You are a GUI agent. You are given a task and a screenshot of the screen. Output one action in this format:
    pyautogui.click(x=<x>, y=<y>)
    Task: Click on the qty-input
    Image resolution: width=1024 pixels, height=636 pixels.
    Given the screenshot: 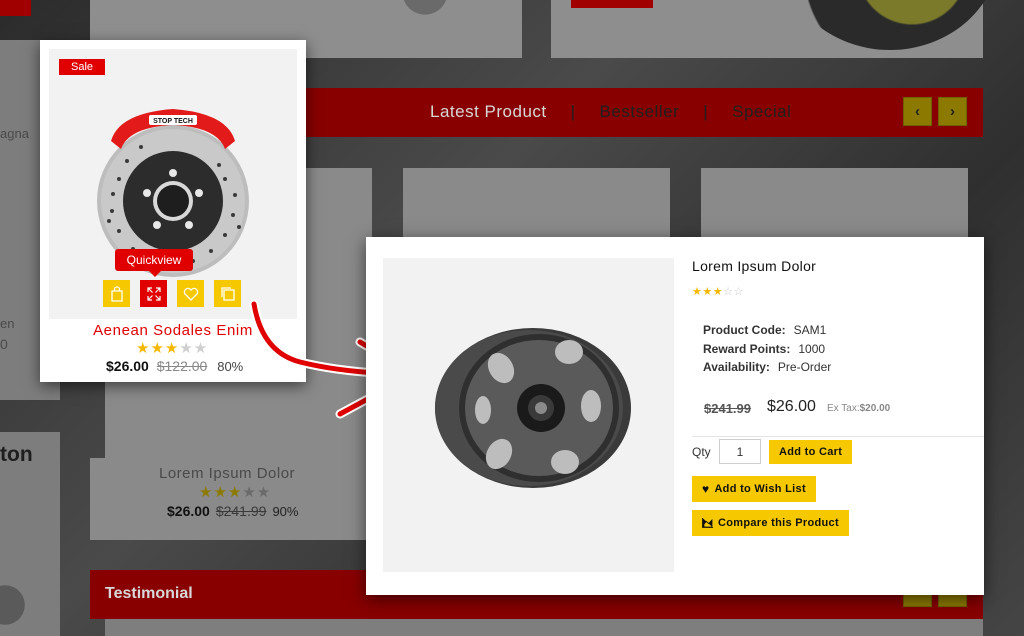 What is the action you would take?
    pyautogui.click(x=740, y=451)
    